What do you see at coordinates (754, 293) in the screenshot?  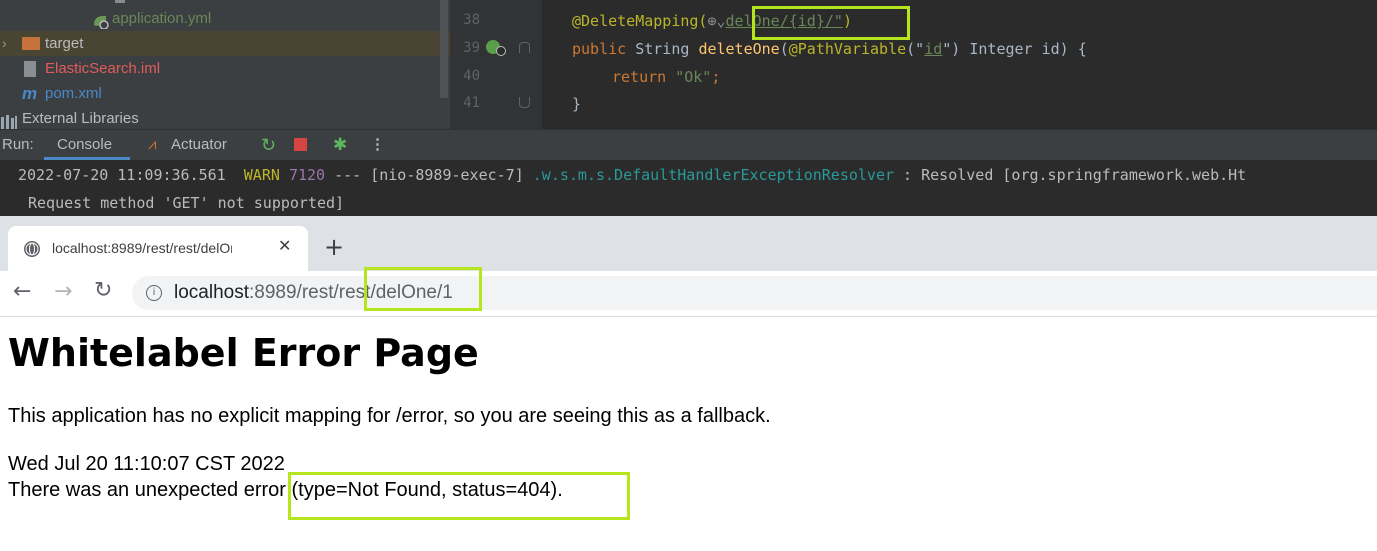 I see `address-bar: i localhost:8989/rest/rest/delOne/1` at bounding box center [754, 293].